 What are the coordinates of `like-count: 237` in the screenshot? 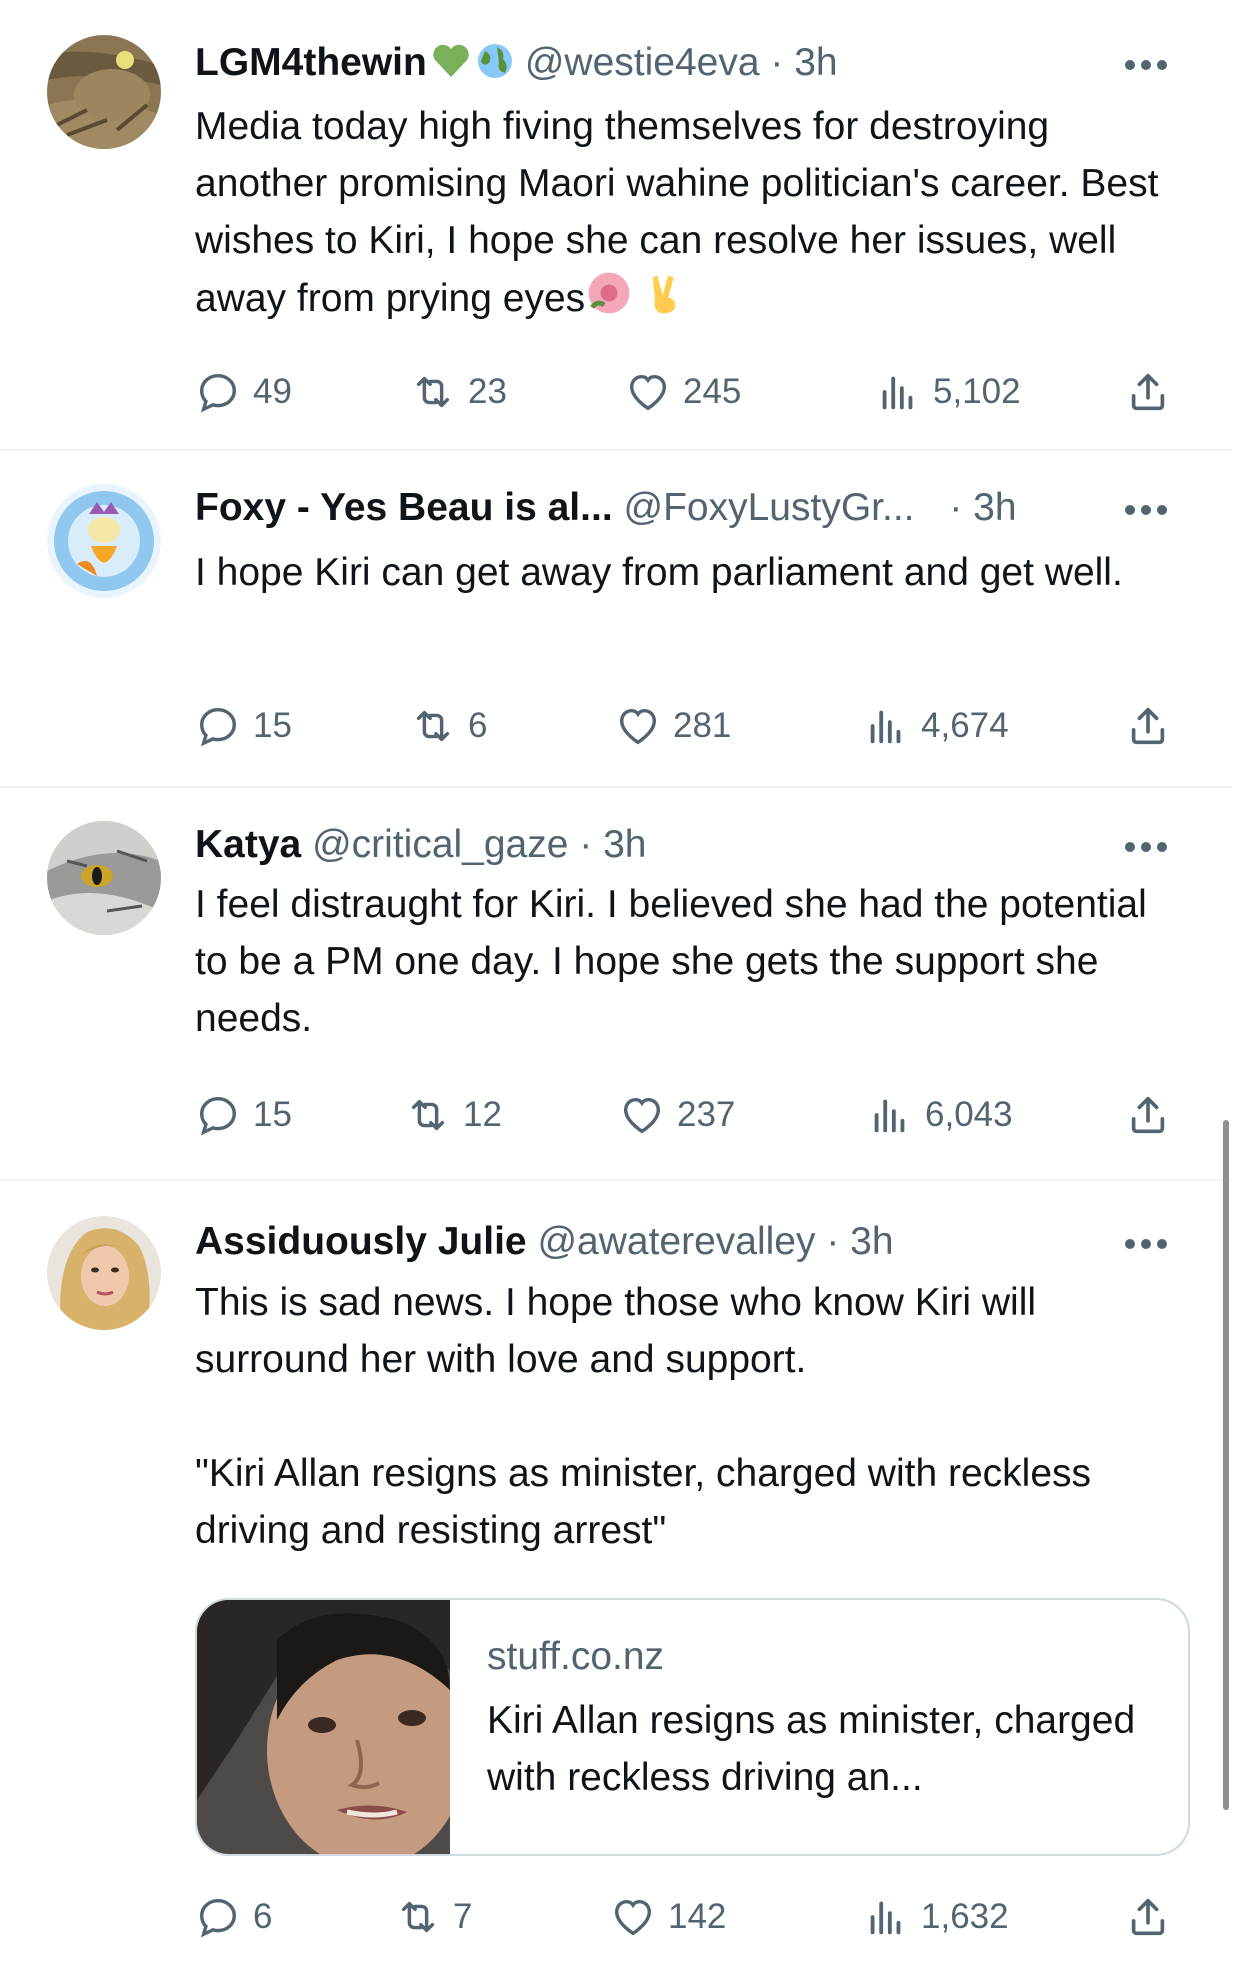 It's located at (706, 1114).